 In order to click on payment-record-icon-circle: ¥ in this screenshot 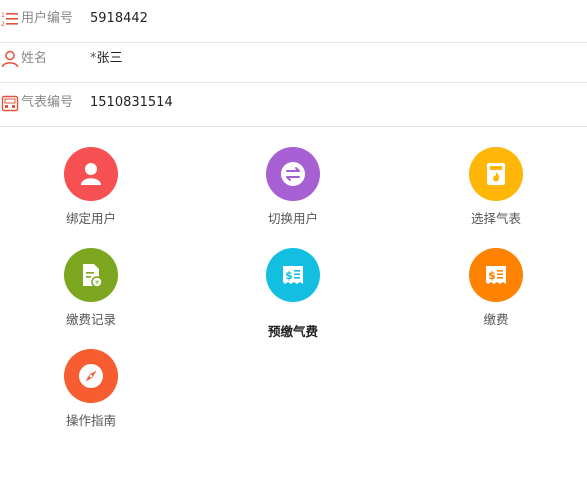, I will do `click(91, 275)`.